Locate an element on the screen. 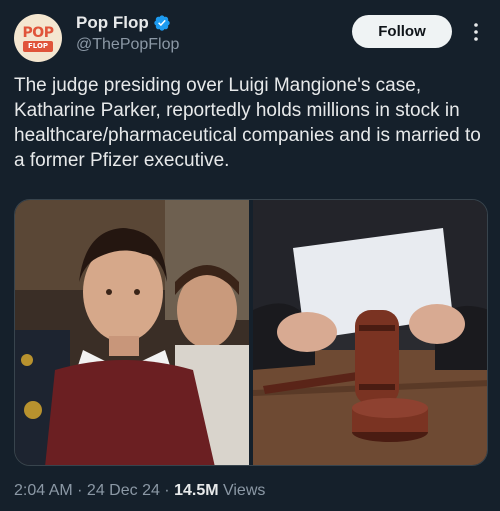 The image size is (500, 511). verified-badge-icon is located at coordinates (162, 23).